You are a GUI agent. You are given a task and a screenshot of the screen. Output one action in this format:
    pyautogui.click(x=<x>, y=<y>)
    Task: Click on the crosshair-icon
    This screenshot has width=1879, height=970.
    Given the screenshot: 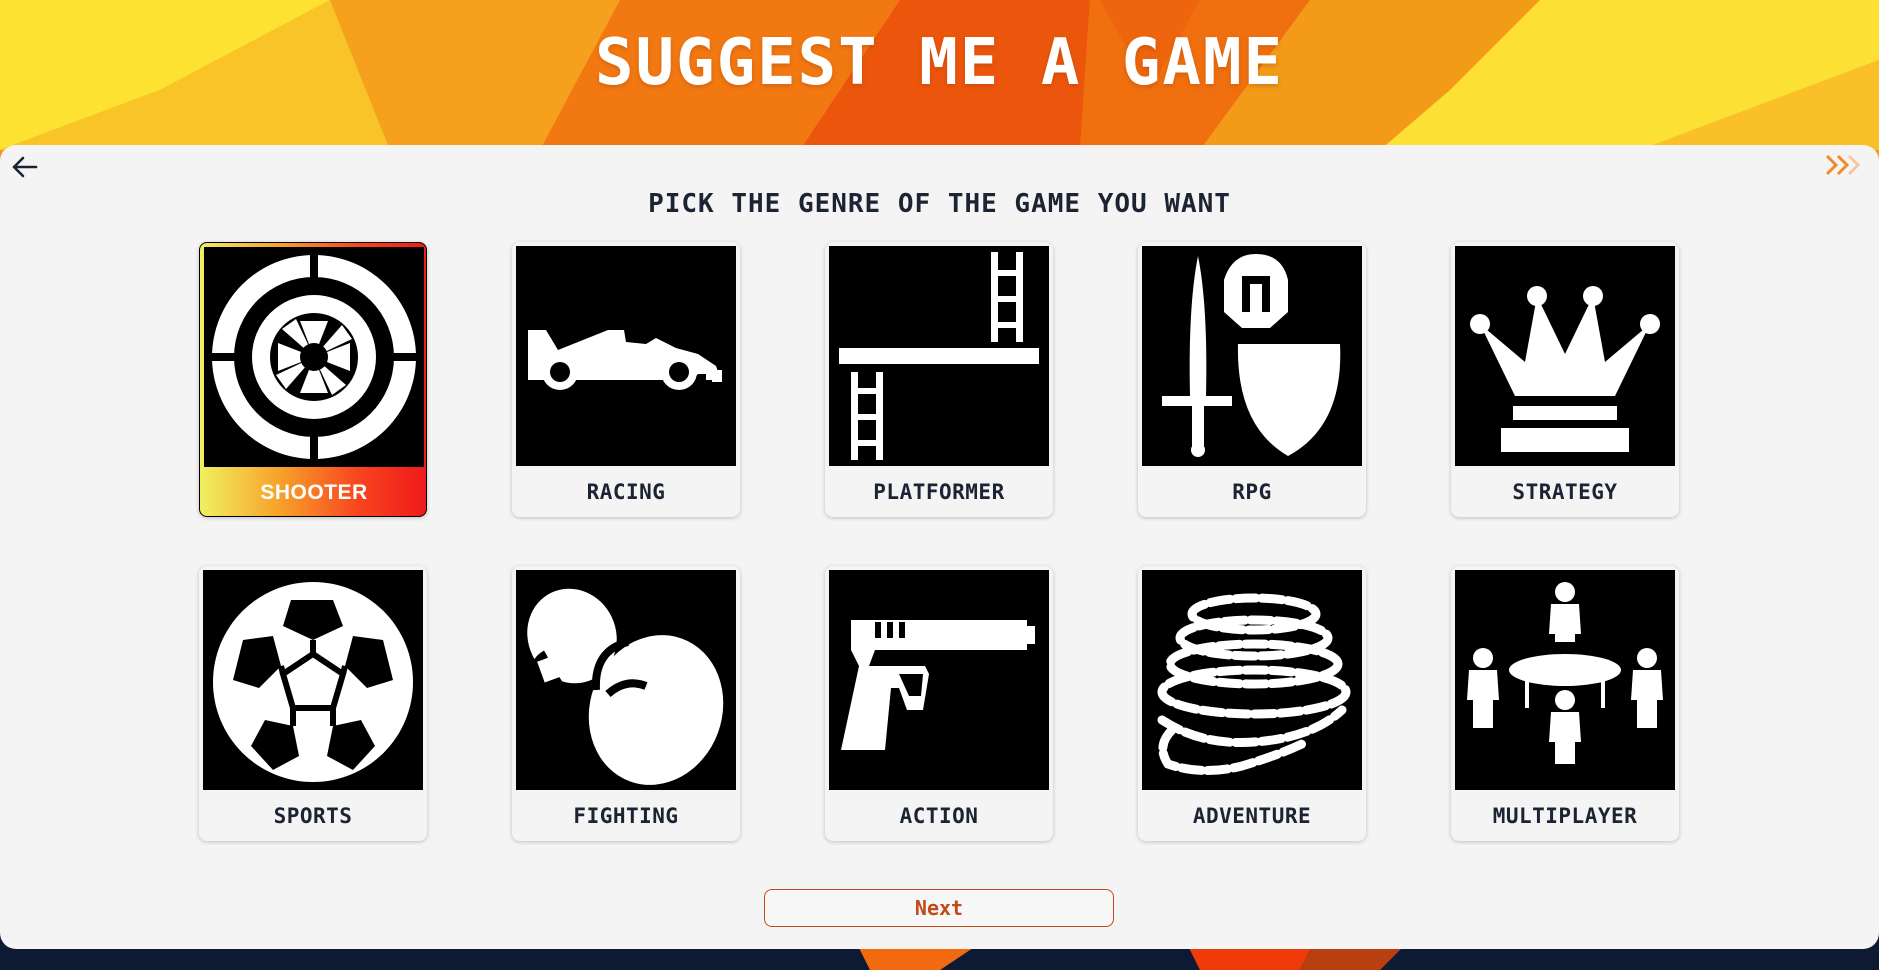 What is the action you would take?
    pyautogui.click(x=314, y=357)
    